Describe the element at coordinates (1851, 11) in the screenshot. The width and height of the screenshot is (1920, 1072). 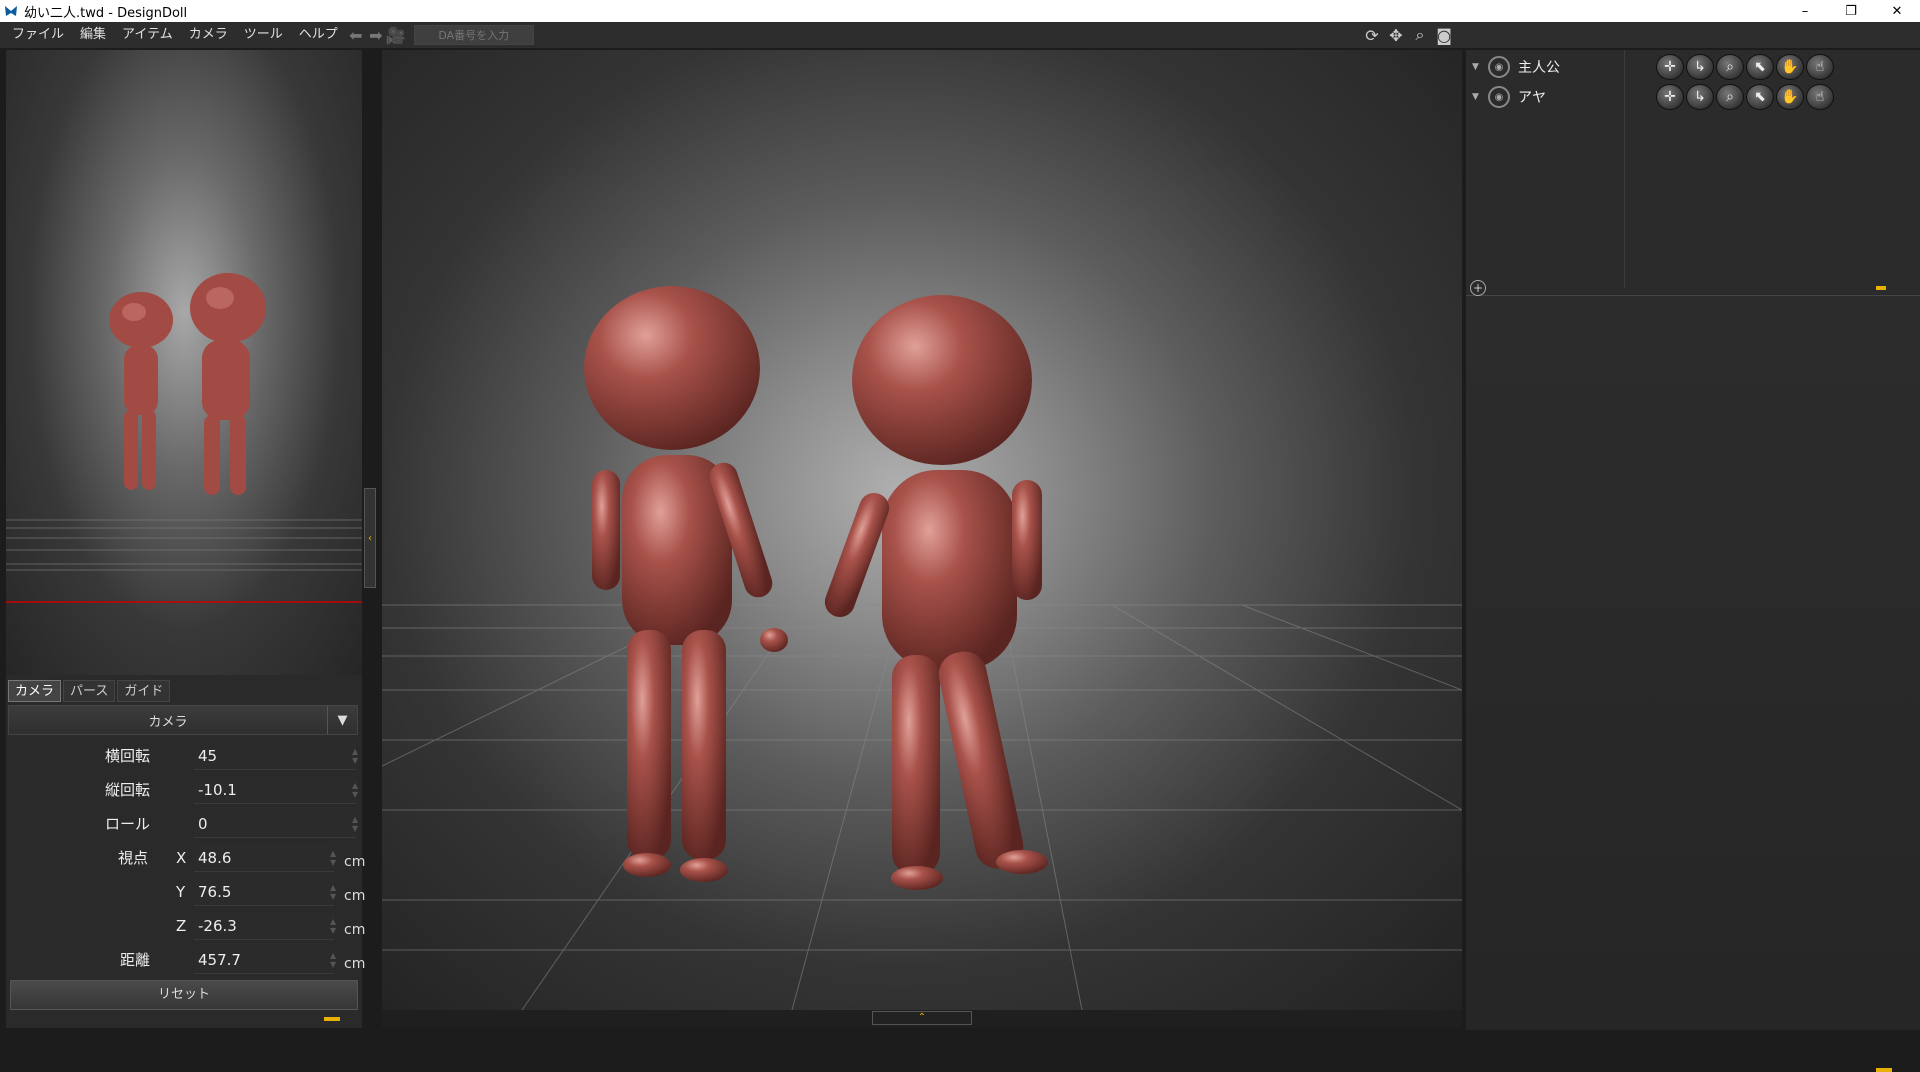
I see `maximize-button: ❐` at that location.